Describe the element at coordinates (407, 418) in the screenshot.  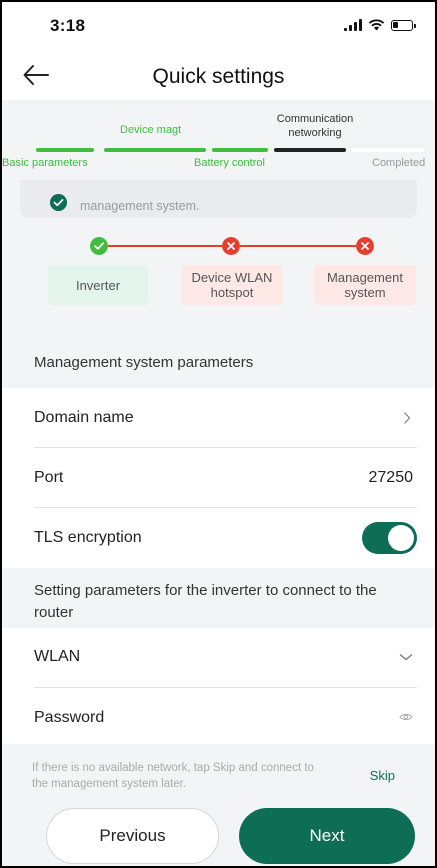
I see `chevron-right-icon` at that location.